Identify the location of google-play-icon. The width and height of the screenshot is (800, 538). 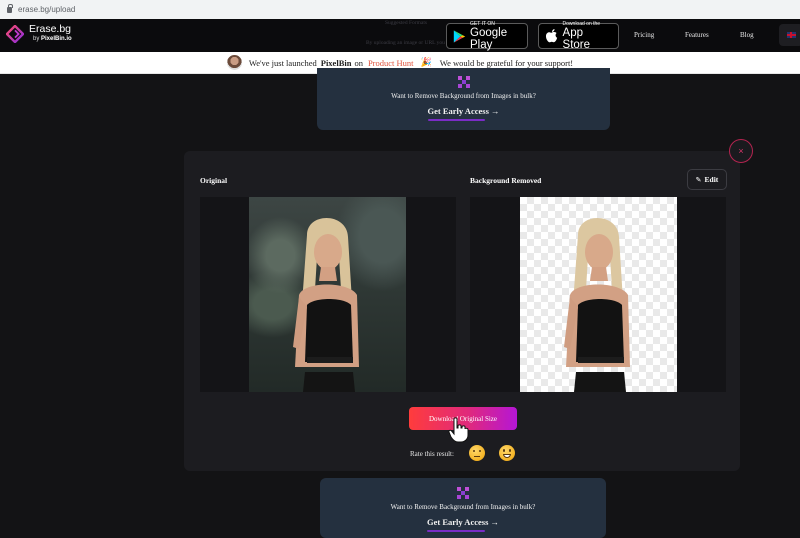
(459, 36).